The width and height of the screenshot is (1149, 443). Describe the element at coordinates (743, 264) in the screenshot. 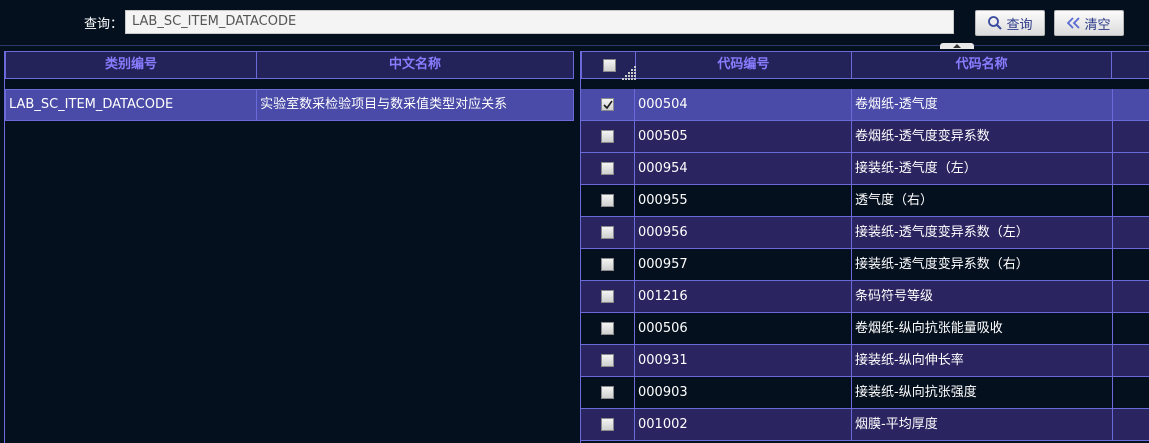

I see `code-cell: 000957` at that location.